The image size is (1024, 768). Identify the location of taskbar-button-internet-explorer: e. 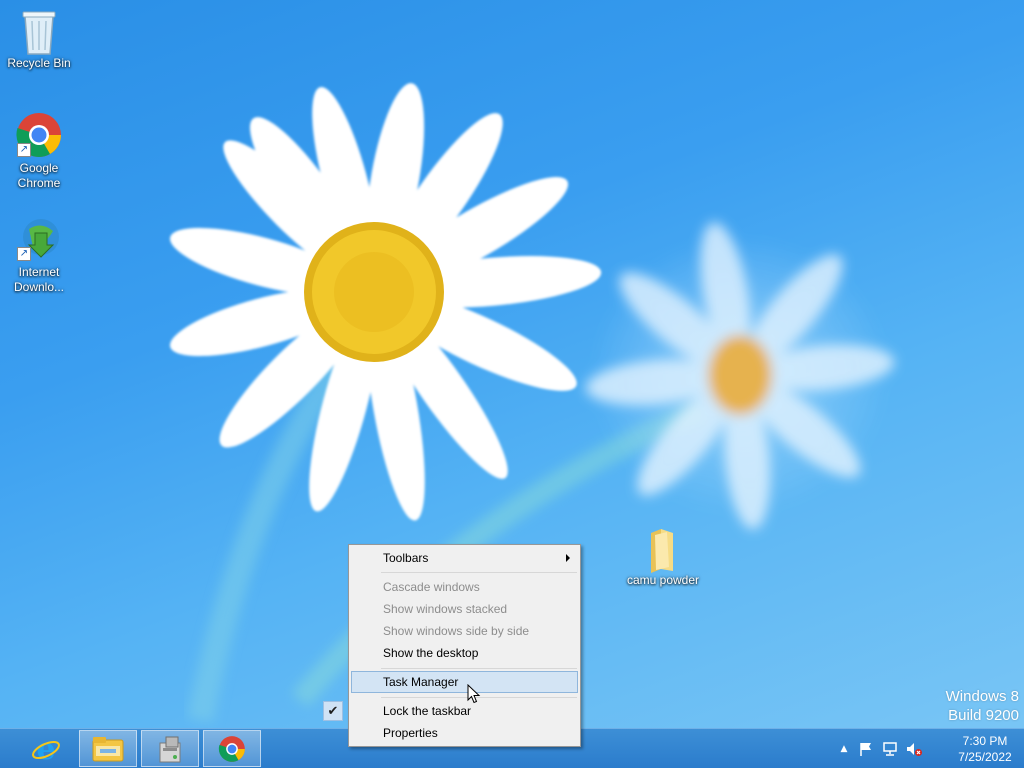
(46, 748).